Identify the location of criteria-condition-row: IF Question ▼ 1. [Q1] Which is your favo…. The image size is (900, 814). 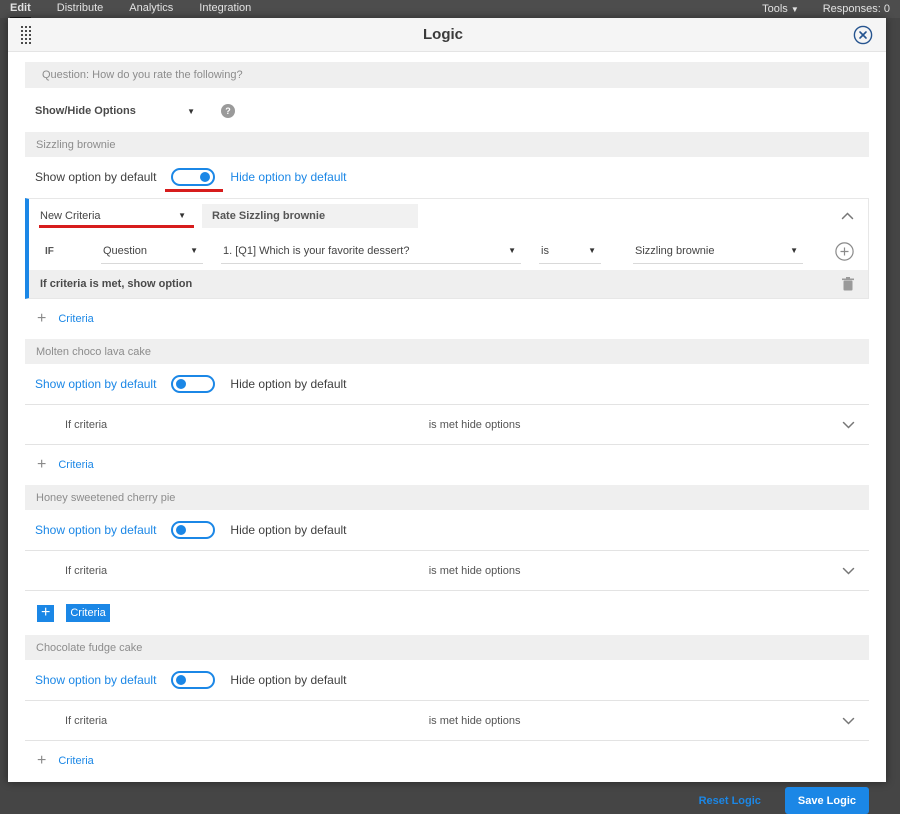
(448, 251).